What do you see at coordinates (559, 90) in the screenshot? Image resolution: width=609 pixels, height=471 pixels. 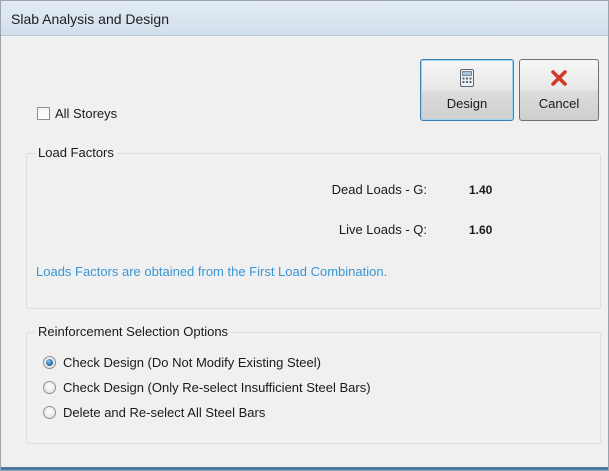 I see `cancel-button: Cancel` at bounding box center [559, 90].